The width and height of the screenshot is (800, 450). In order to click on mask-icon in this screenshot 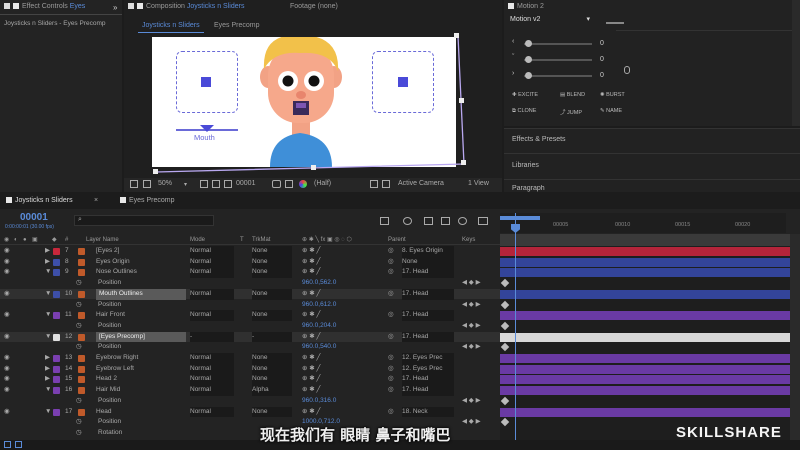, I will do `click(228, 184)`.